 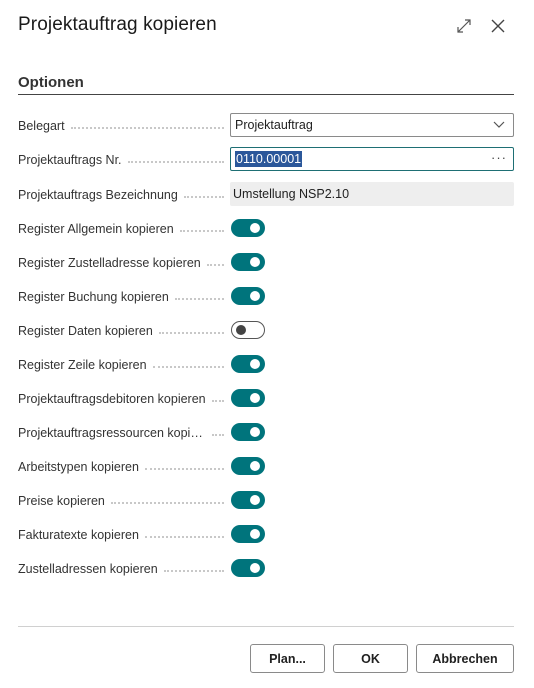 I want to click on header-actions, so click(x=481, y=26).